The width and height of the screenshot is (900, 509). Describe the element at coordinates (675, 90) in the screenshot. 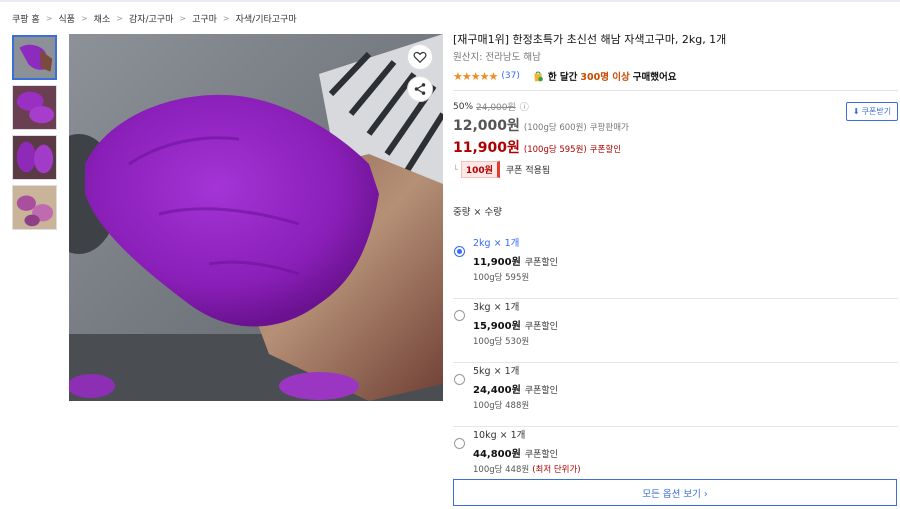

I see `divider` at that location.